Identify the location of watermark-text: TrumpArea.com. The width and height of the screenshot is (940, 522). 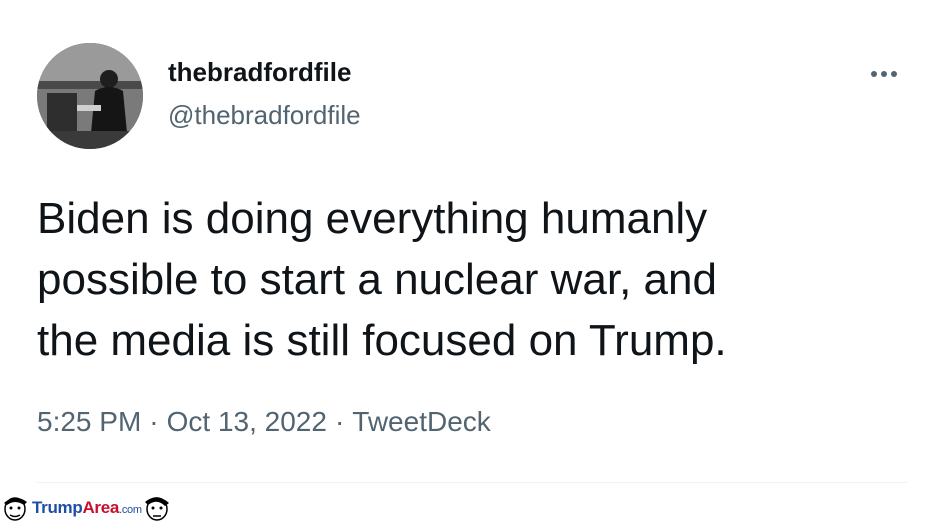
(87, 507).